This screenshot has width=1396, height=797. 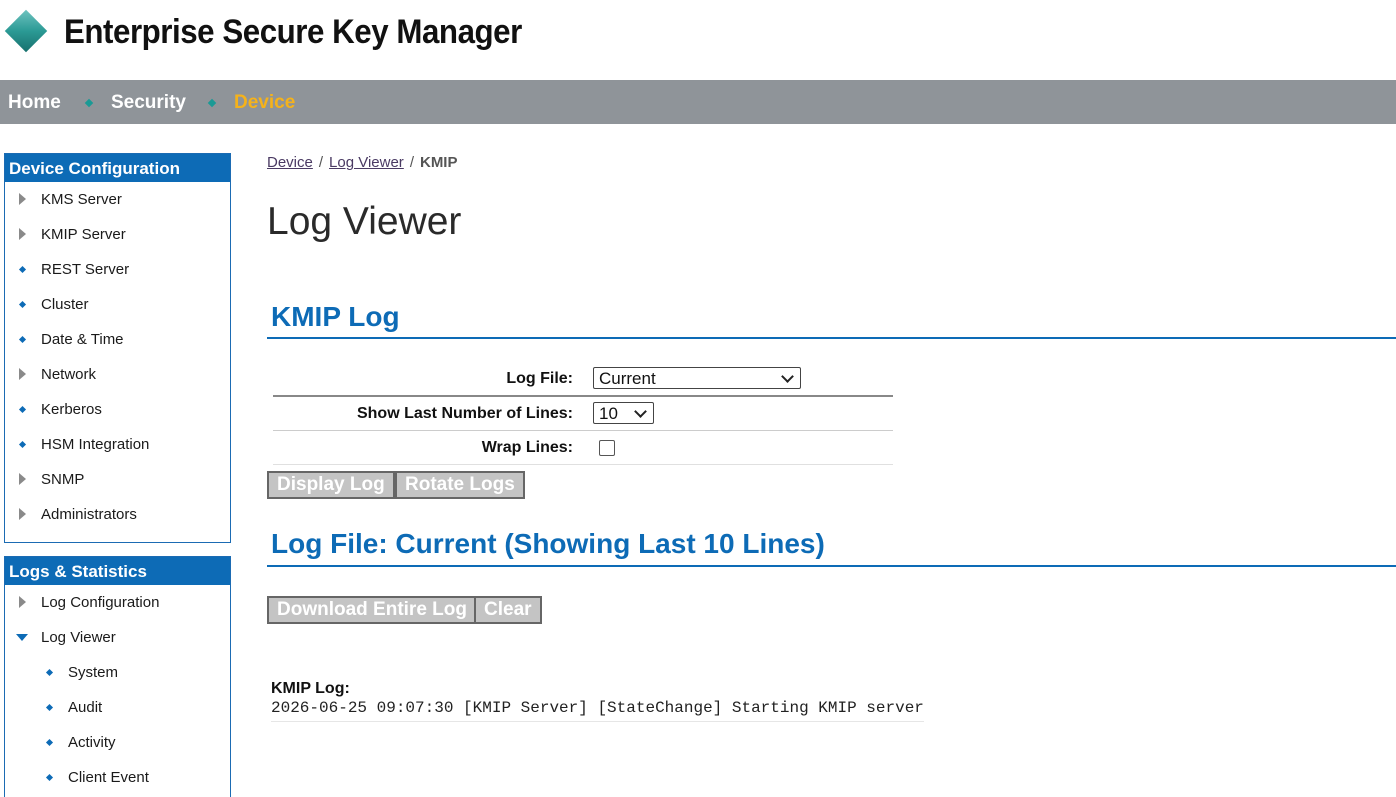 I want to click on sidebar-item-label: Administrators, so click(x=89, y=514).